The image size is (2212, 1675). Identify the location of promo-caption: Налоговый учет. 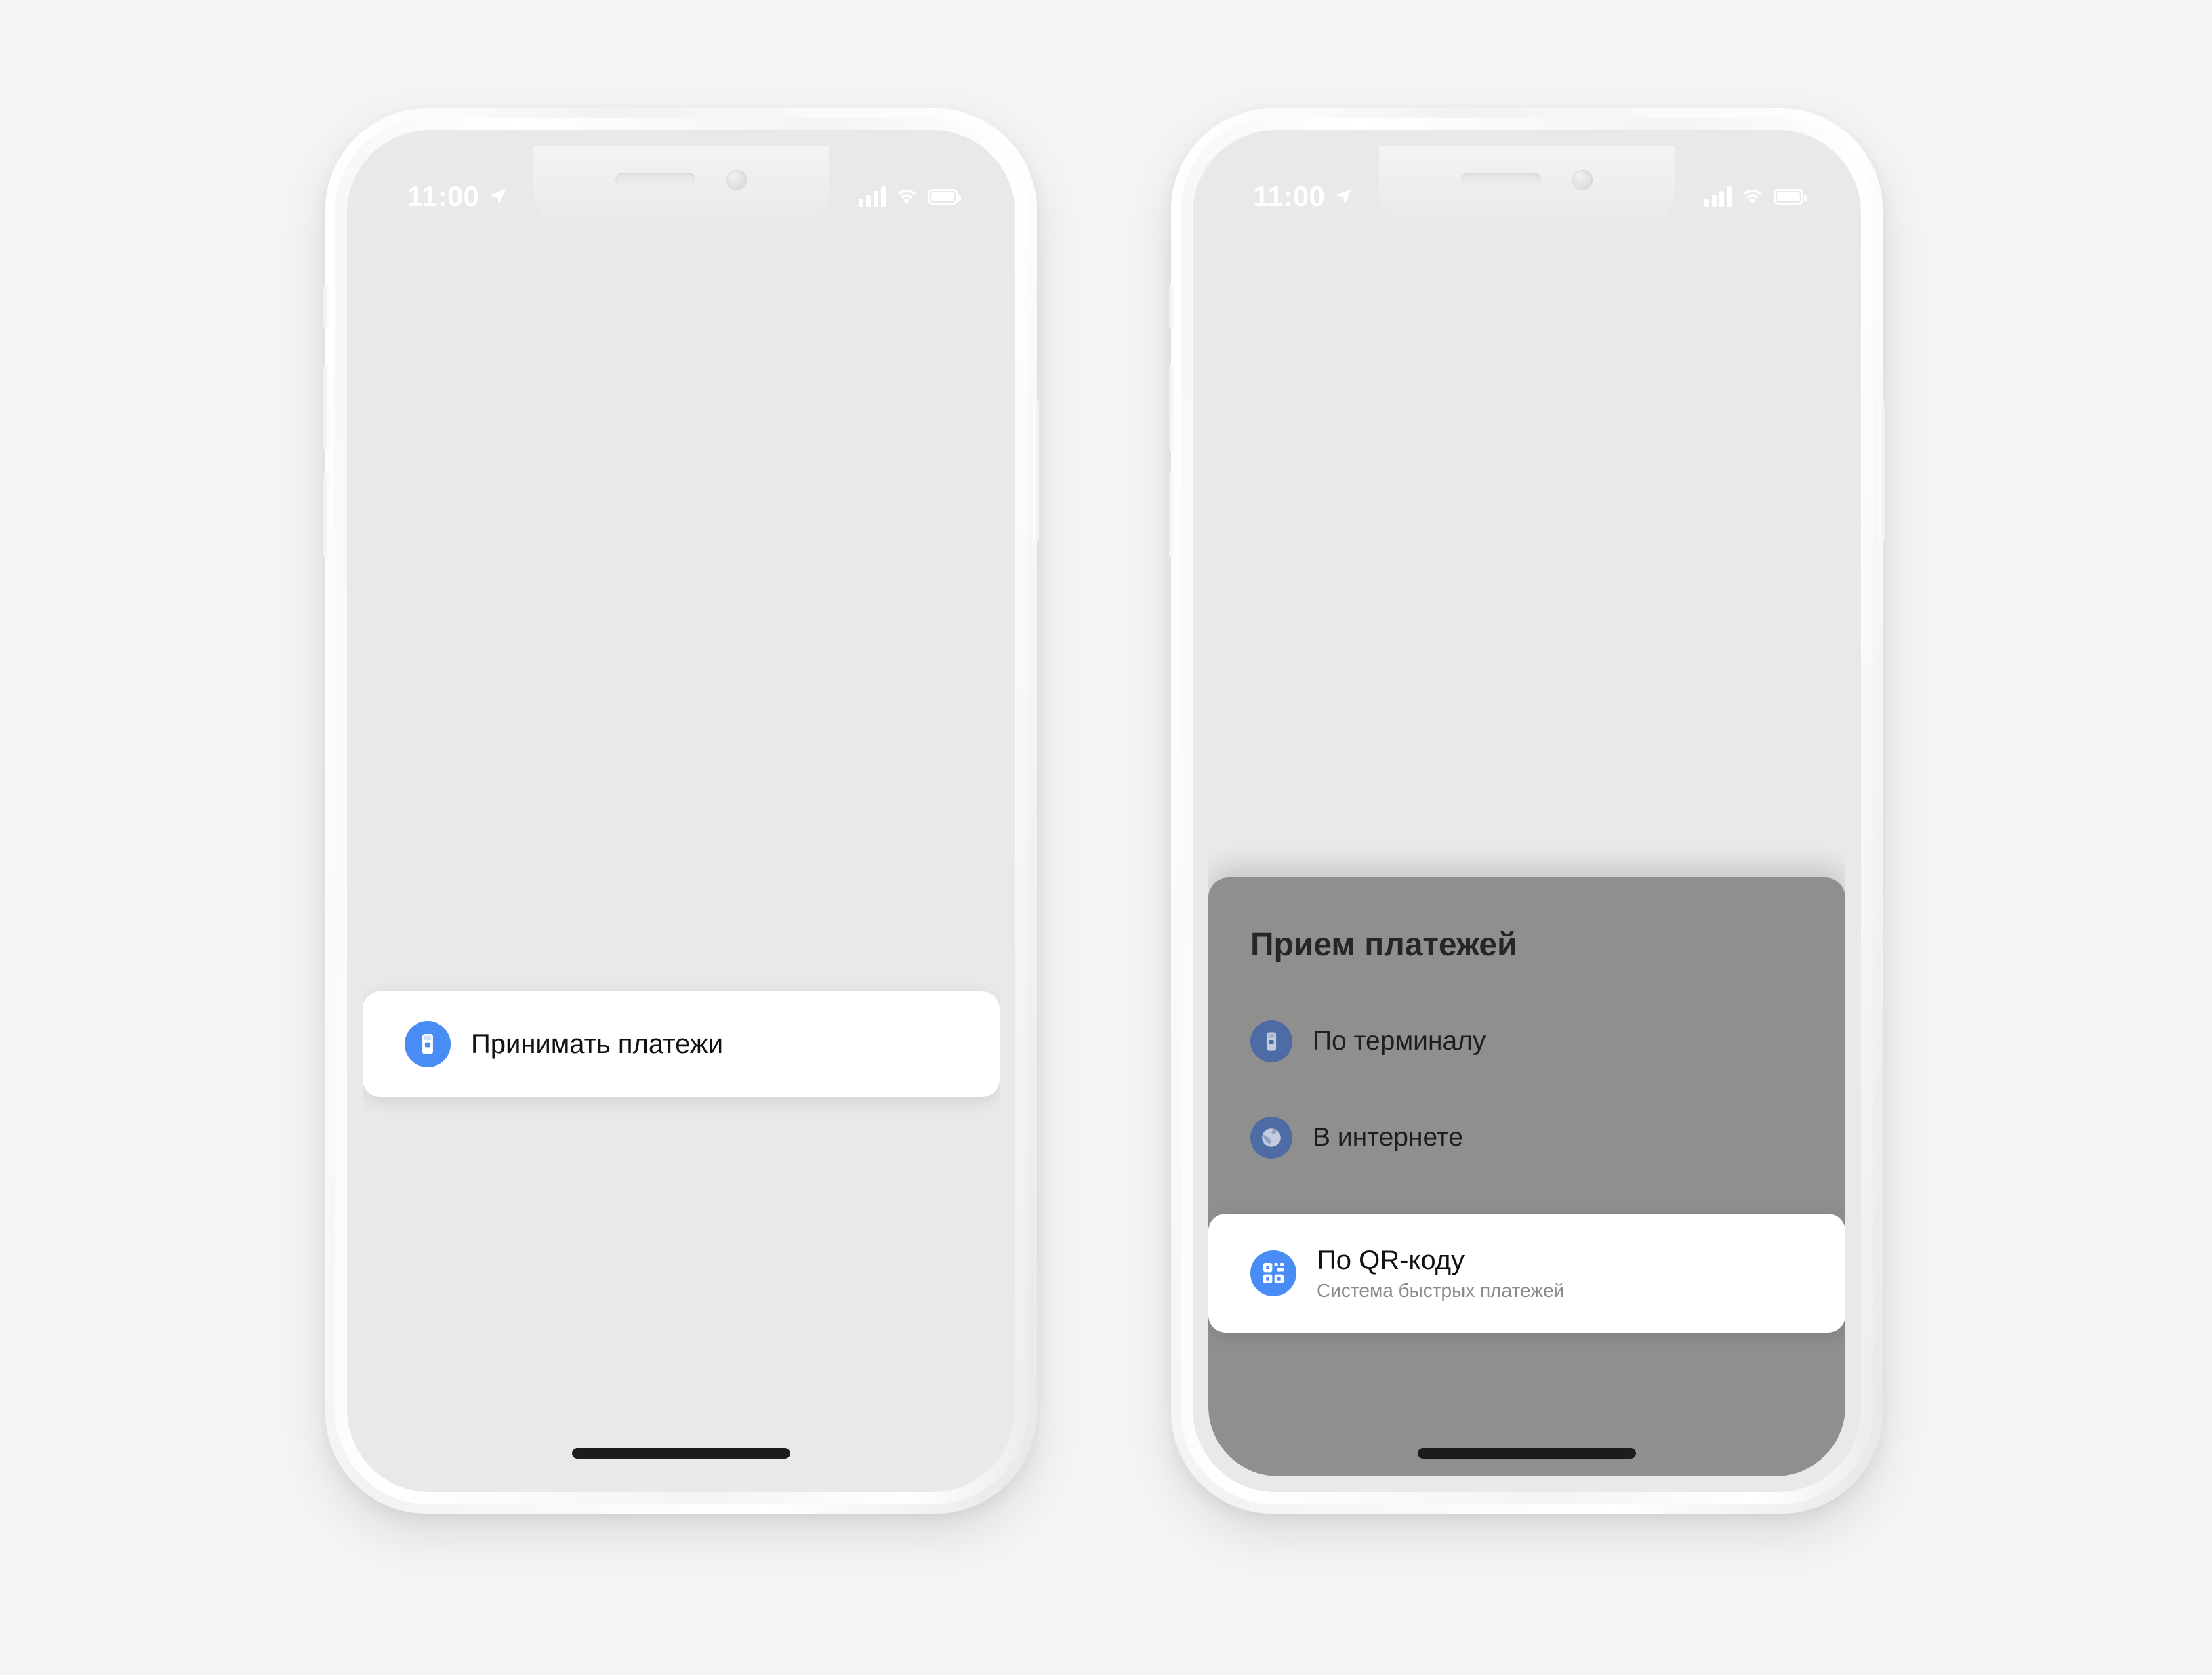
(485, 1425).